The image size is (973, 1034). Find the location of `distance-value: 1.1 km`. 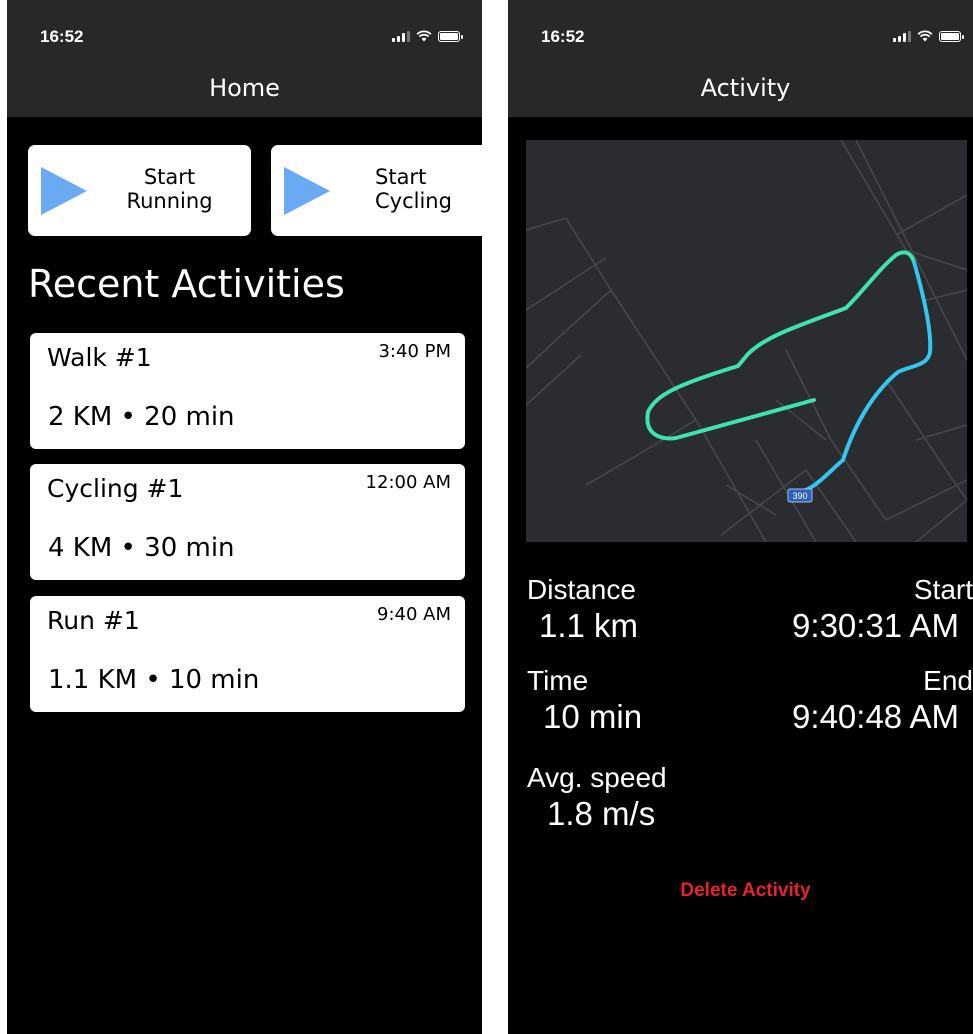

distance-value: 1.1 km is located at coordinates (589, 625).